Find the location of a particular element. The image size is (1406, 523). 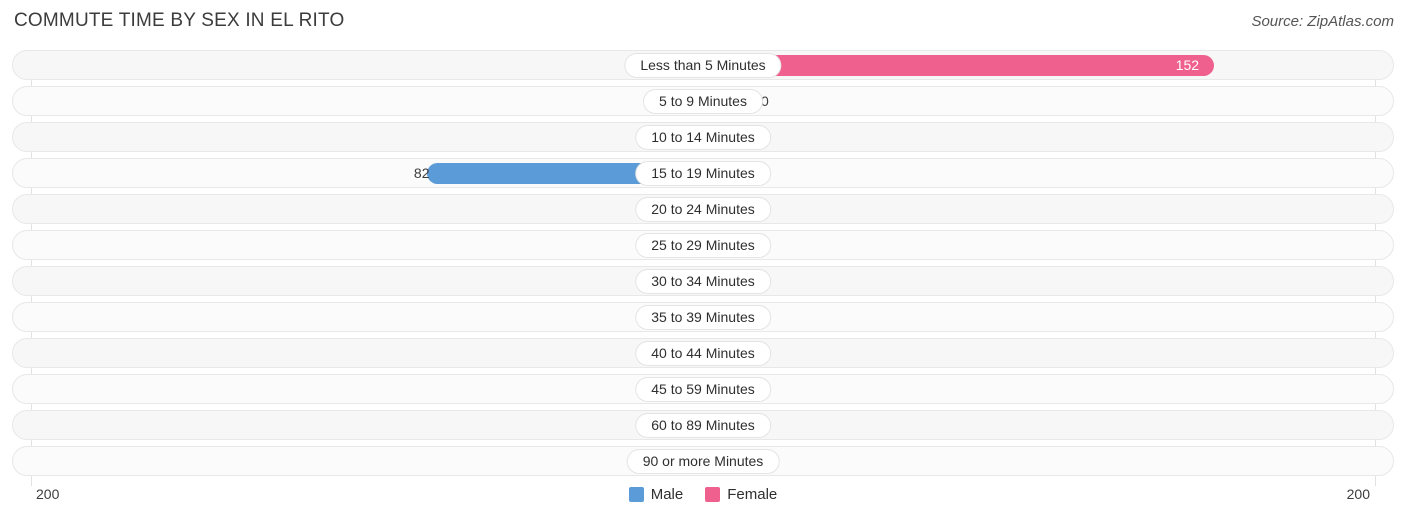

legend-swatch-female is located at coordinates (713, 494).